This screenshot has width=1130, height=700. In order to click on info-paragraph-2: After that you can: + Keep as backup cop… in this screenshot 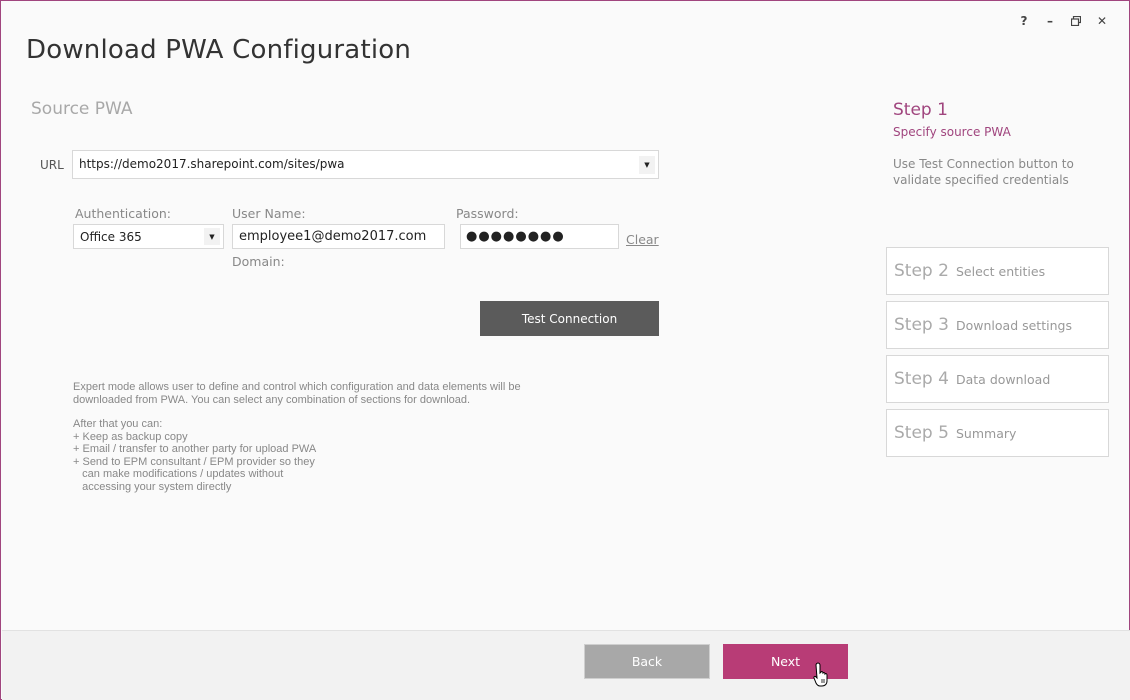, I will do `click(195, 455)`.